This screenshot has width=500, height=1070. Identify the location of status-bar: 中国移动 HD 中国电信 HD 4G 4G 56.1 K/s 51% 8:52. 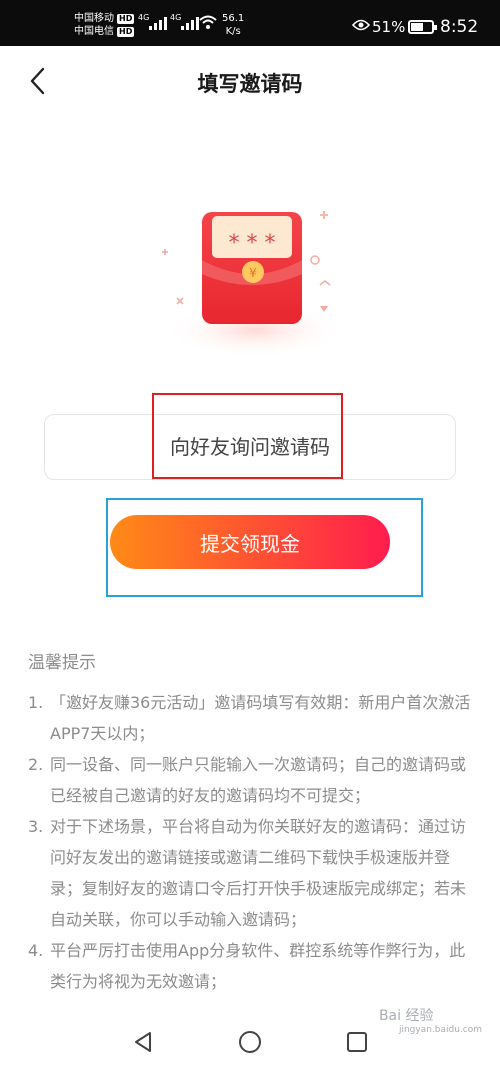
(250, 23).